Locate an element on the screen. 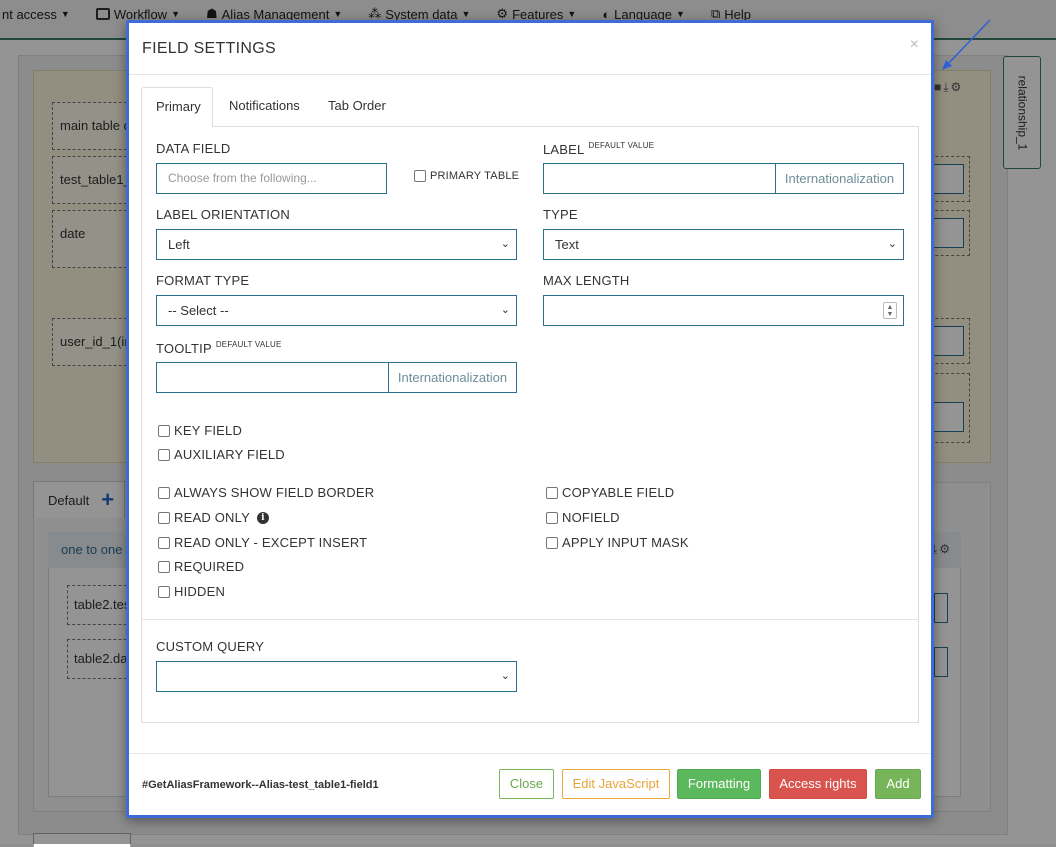 This screenshot has width=1056, height=847. read-only-checkbox: READ ONLY i is located at coordinates (213, 517).